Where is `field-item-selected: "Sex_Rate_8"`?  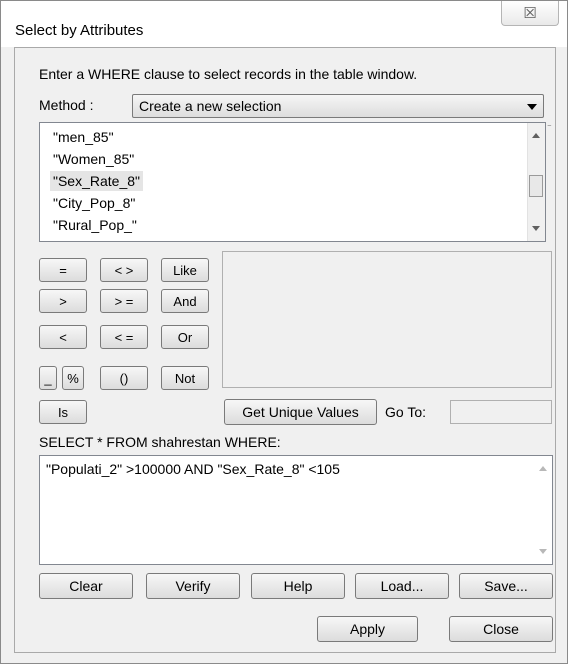 field-item-selected: "Sex_Rate_8" is located at coordinates (96, 181).